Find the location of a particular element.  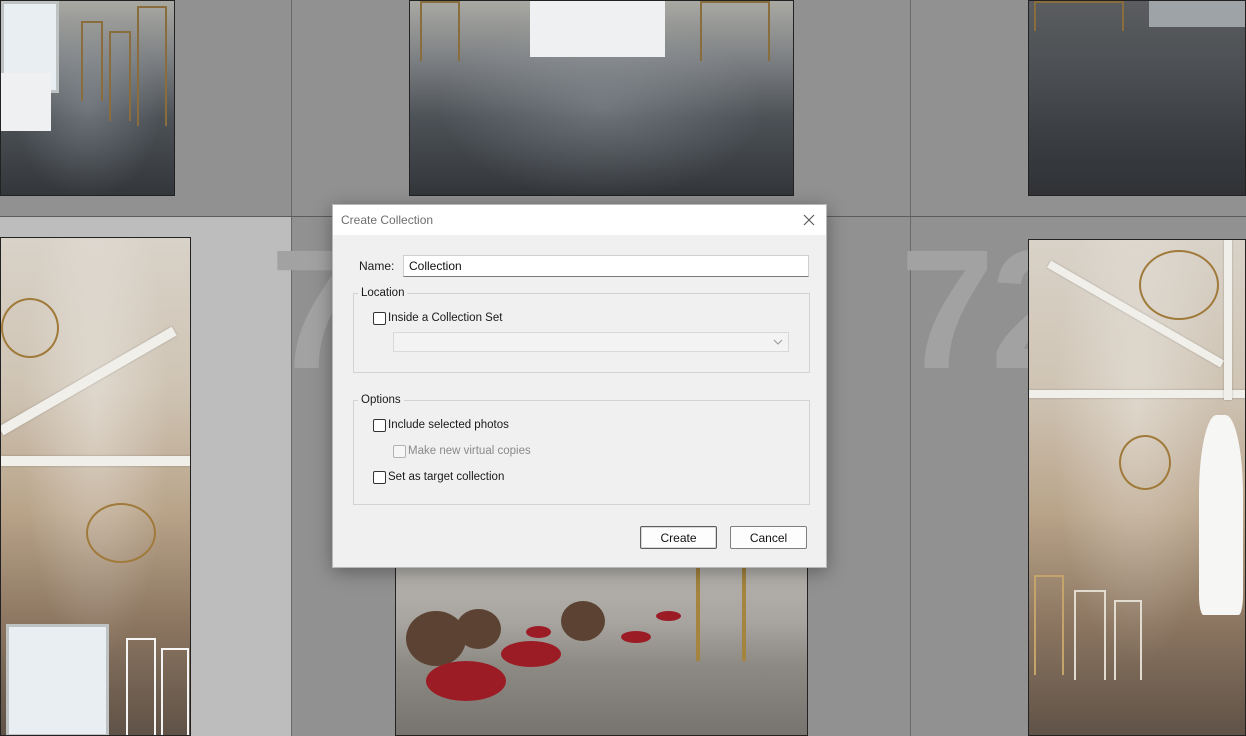

close-icon is located at coordinates (809, 220).